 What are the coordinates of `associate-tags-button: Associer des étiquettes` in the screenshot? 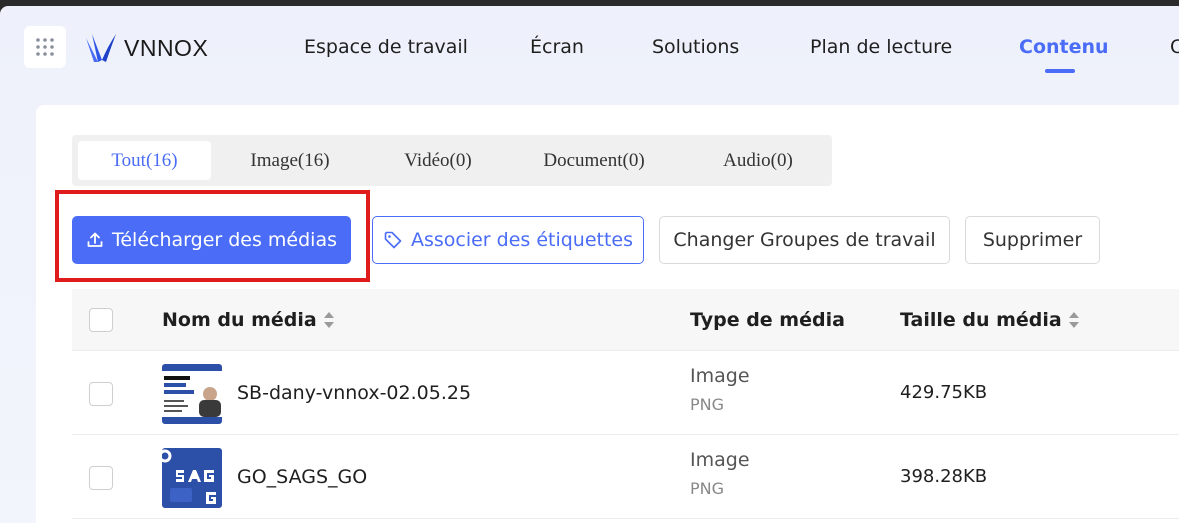 It's located at (508, 240).